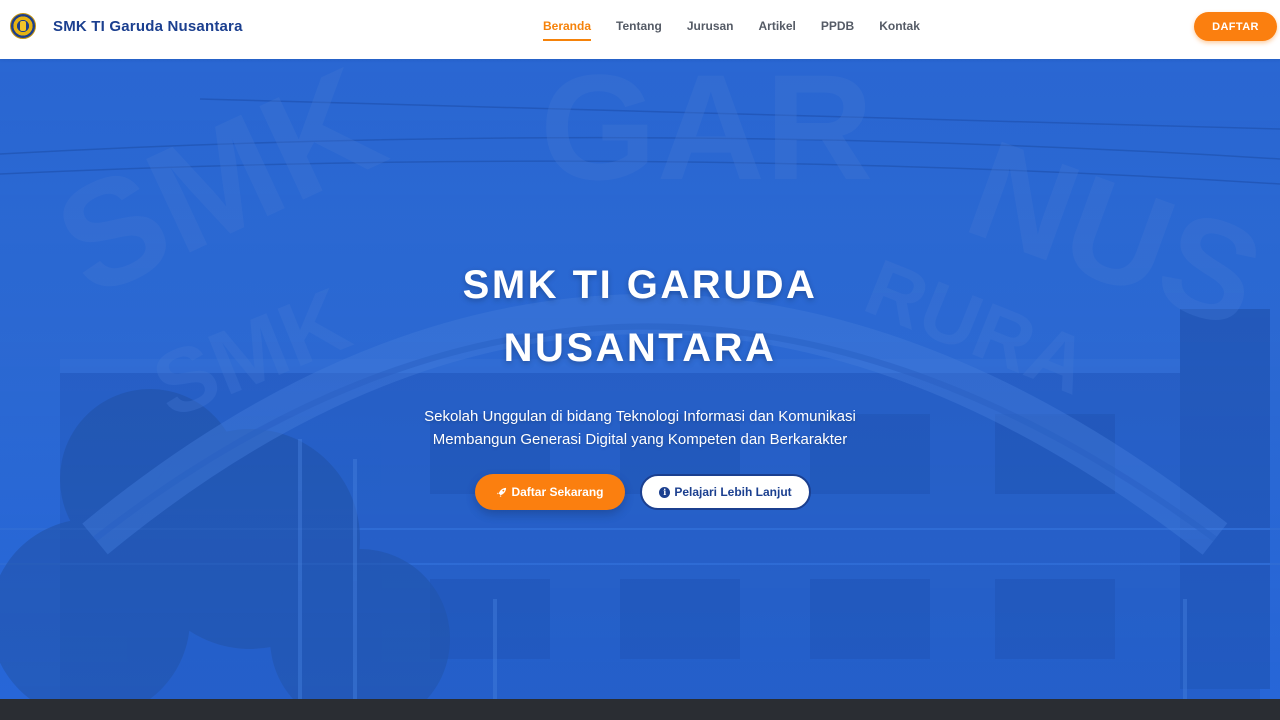  Describe the element at coordinates (567, 29) in the screenshot. I see `nav-link-beranda: Beranda` at that location.